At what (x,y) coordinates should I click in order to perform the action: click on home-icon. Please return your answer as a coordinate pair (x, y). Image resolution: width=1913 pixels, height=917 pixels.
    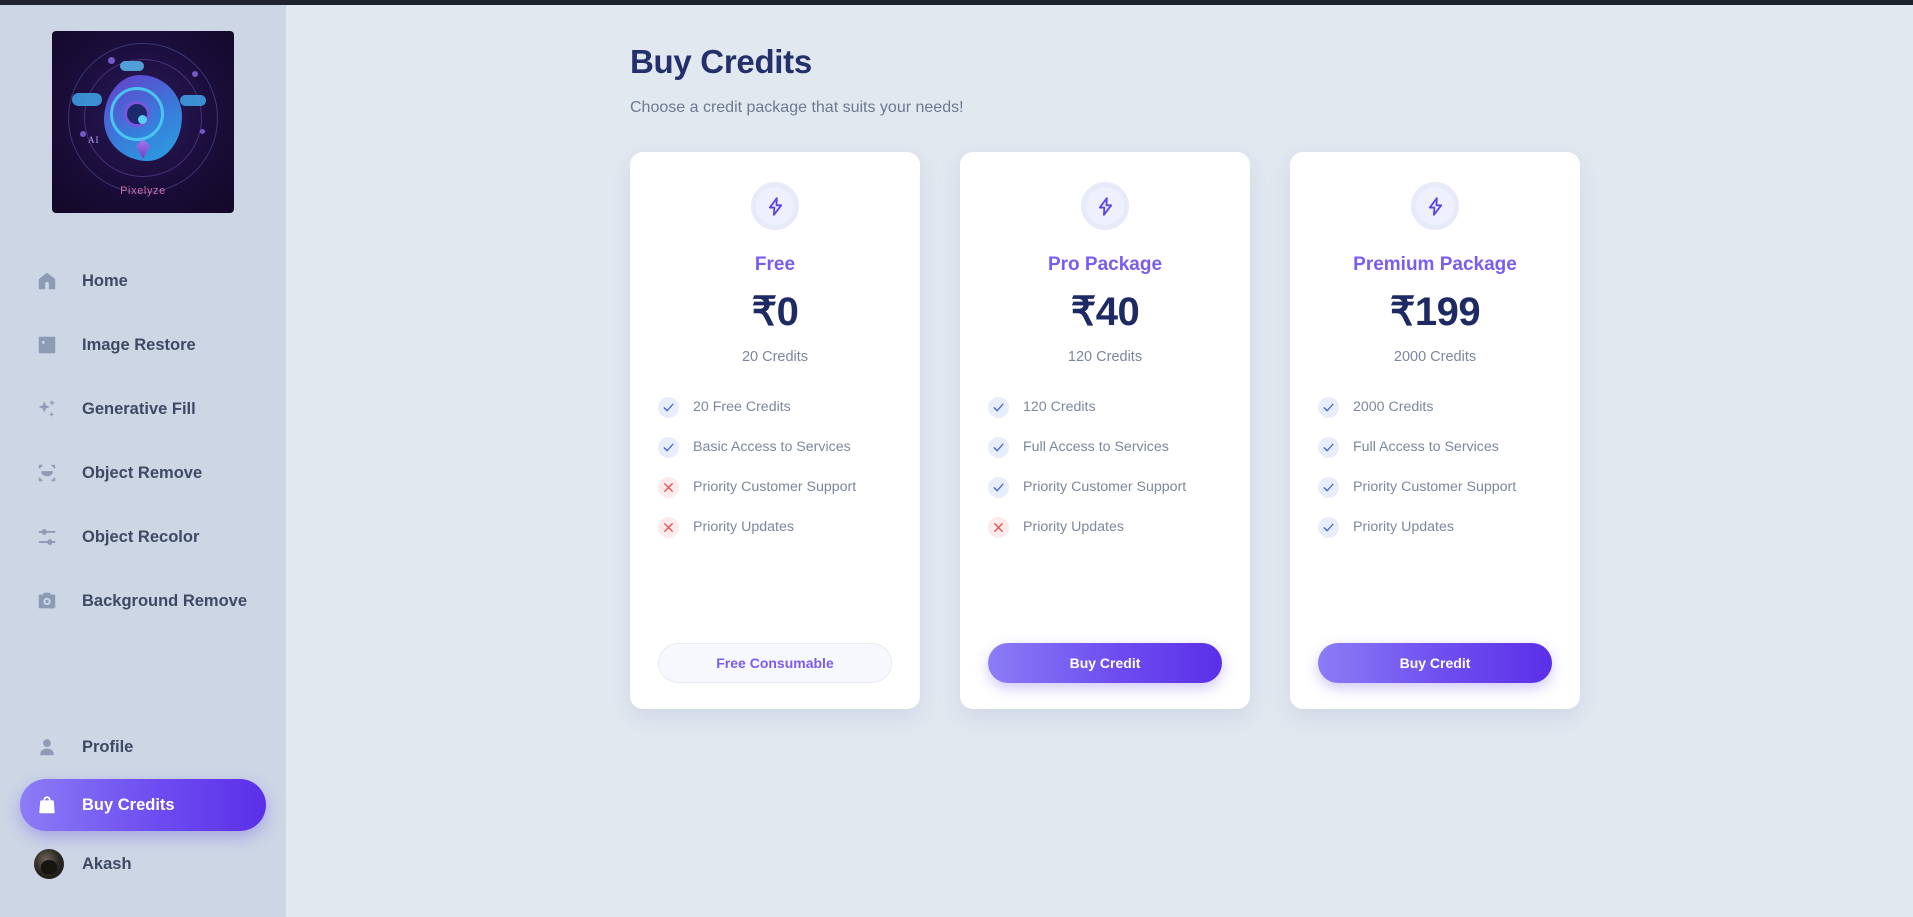
    Looking at the image, I should click on (47, 281).